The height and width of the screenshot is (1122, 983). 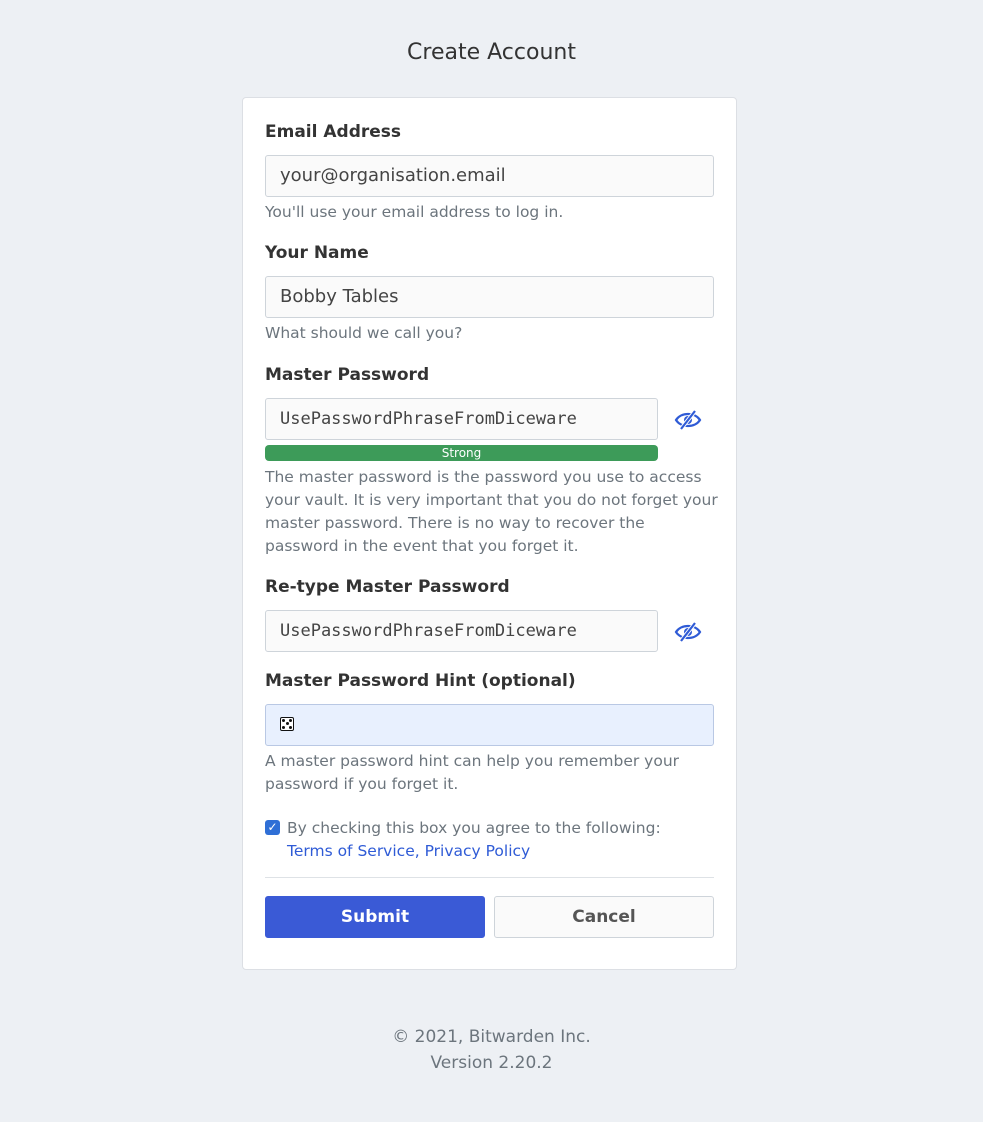 What do you see at coordinates (347, 375) in the screenshot?
I see `master-password-label: Master Password` at bounding box center [347, 375].